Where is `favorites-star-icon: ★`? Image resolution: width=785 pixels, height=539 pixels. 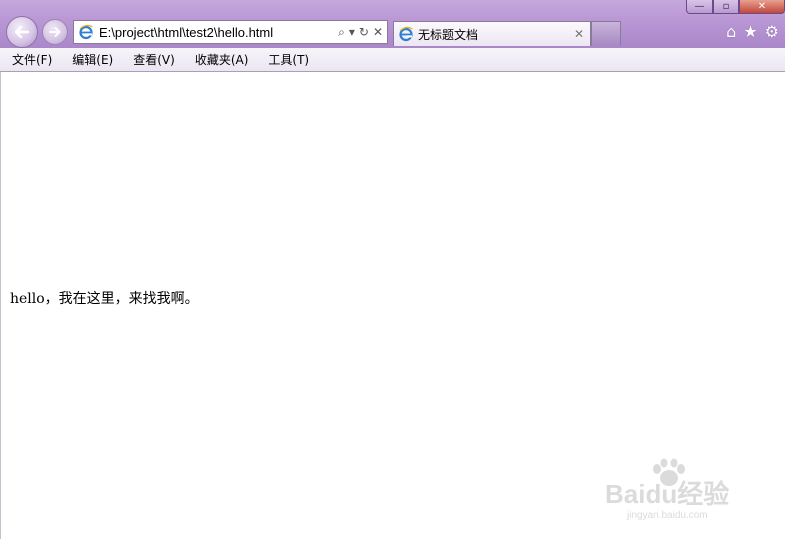 favorites-star-icon: ★ is located at coordinates (750, 32).